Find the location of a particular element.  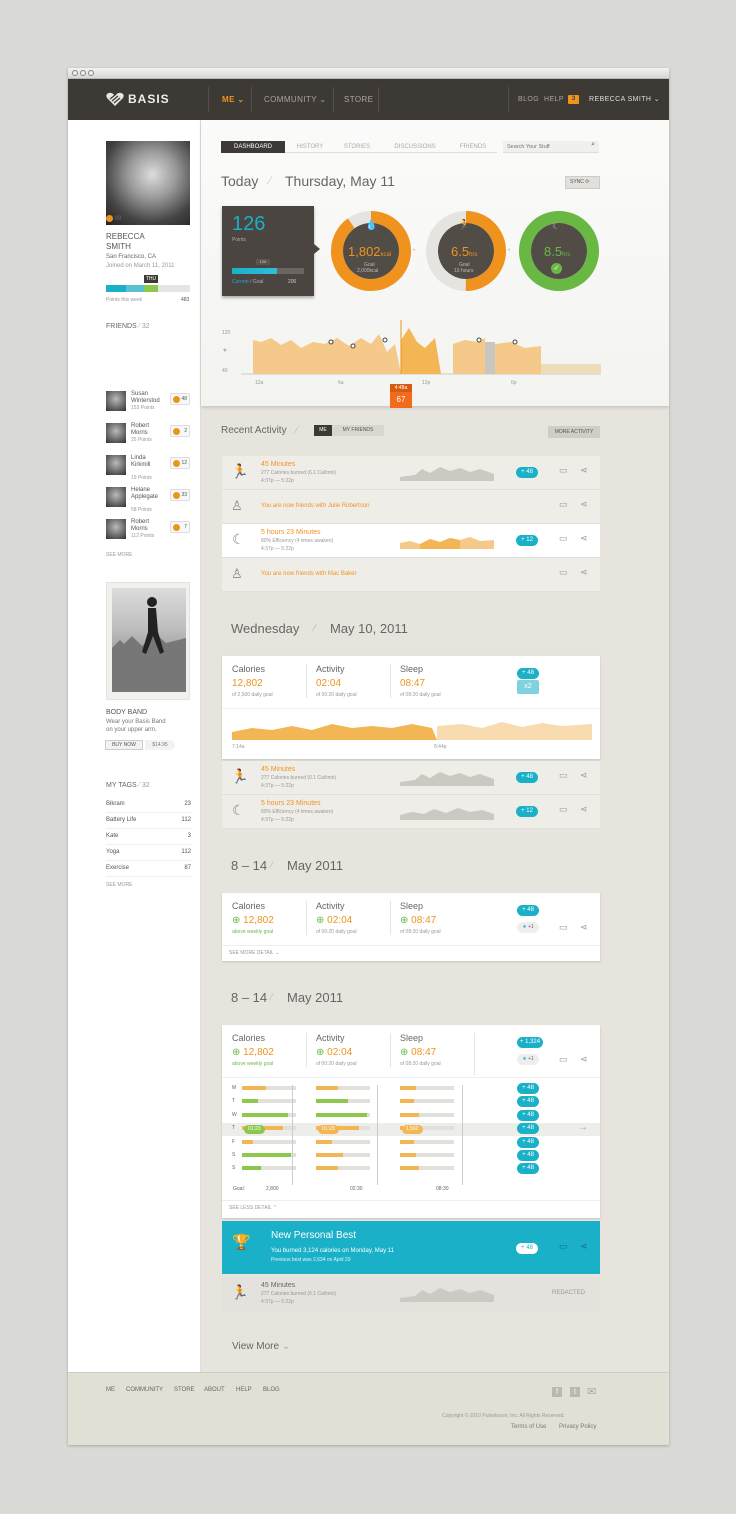

more-activity-button: MORE ACTIVITY is located at coordinates (574, 432).